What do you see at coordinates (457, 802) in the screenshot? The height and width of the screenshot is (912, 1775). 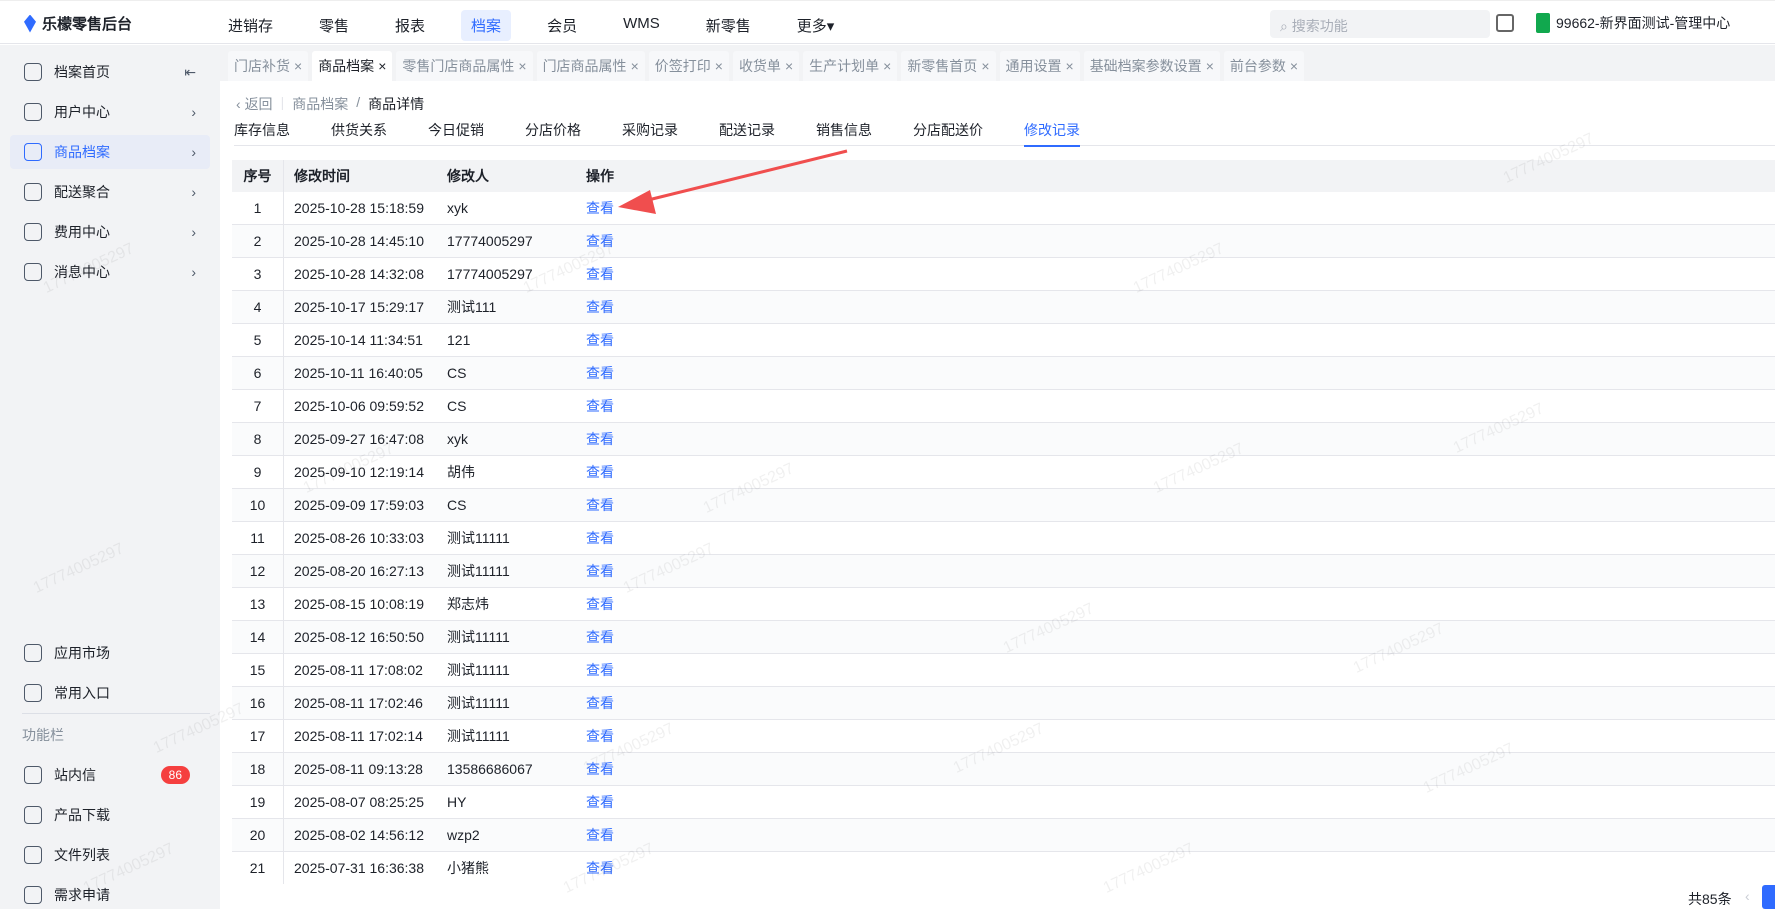 I see `user-cell: HY` at bounding box center [457, 802].